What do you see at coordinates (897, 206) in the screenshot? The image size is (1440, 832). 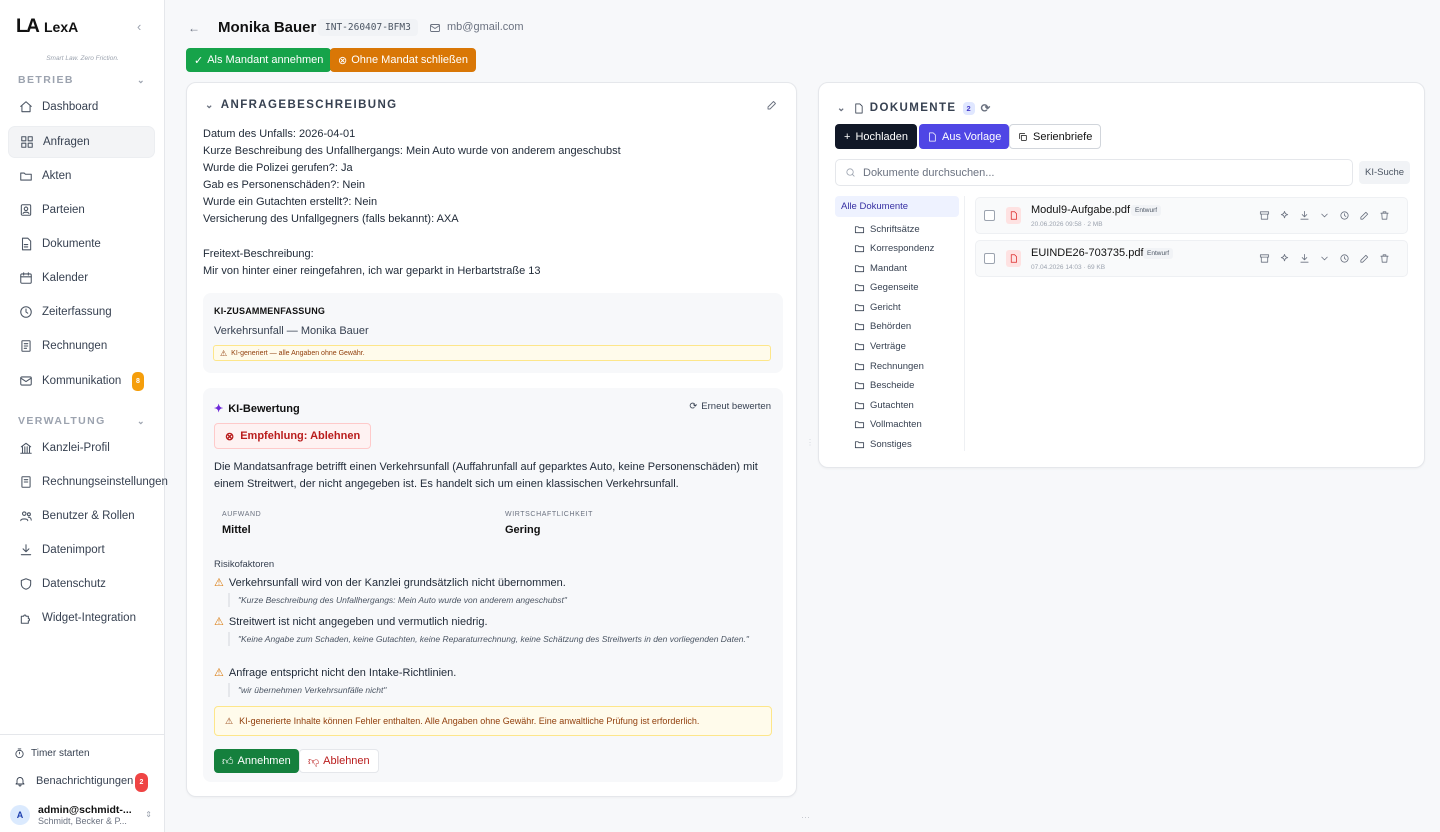 I see `folder-all-documents: Alle Dokumente` at bounding box center [897, 206].